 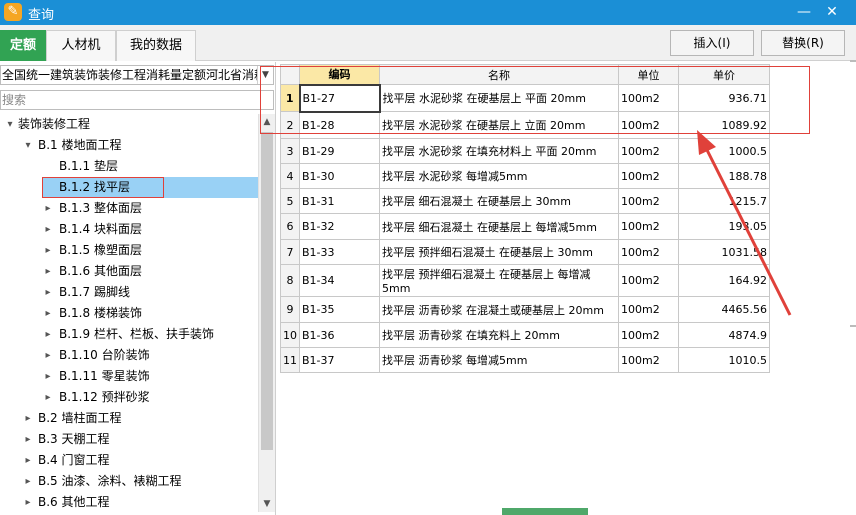 I want to click on arrow-shaft, so click(x=748, y=231).